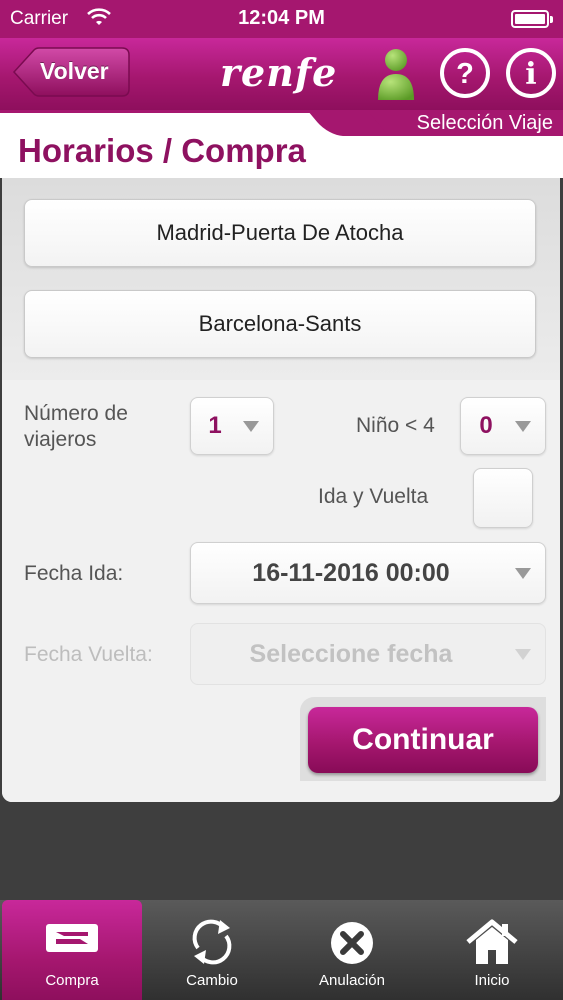  What do you see at coordinates (232, 426) in the screenshot?
I see `travelers-select: 1` at bounding box center [232, 426].